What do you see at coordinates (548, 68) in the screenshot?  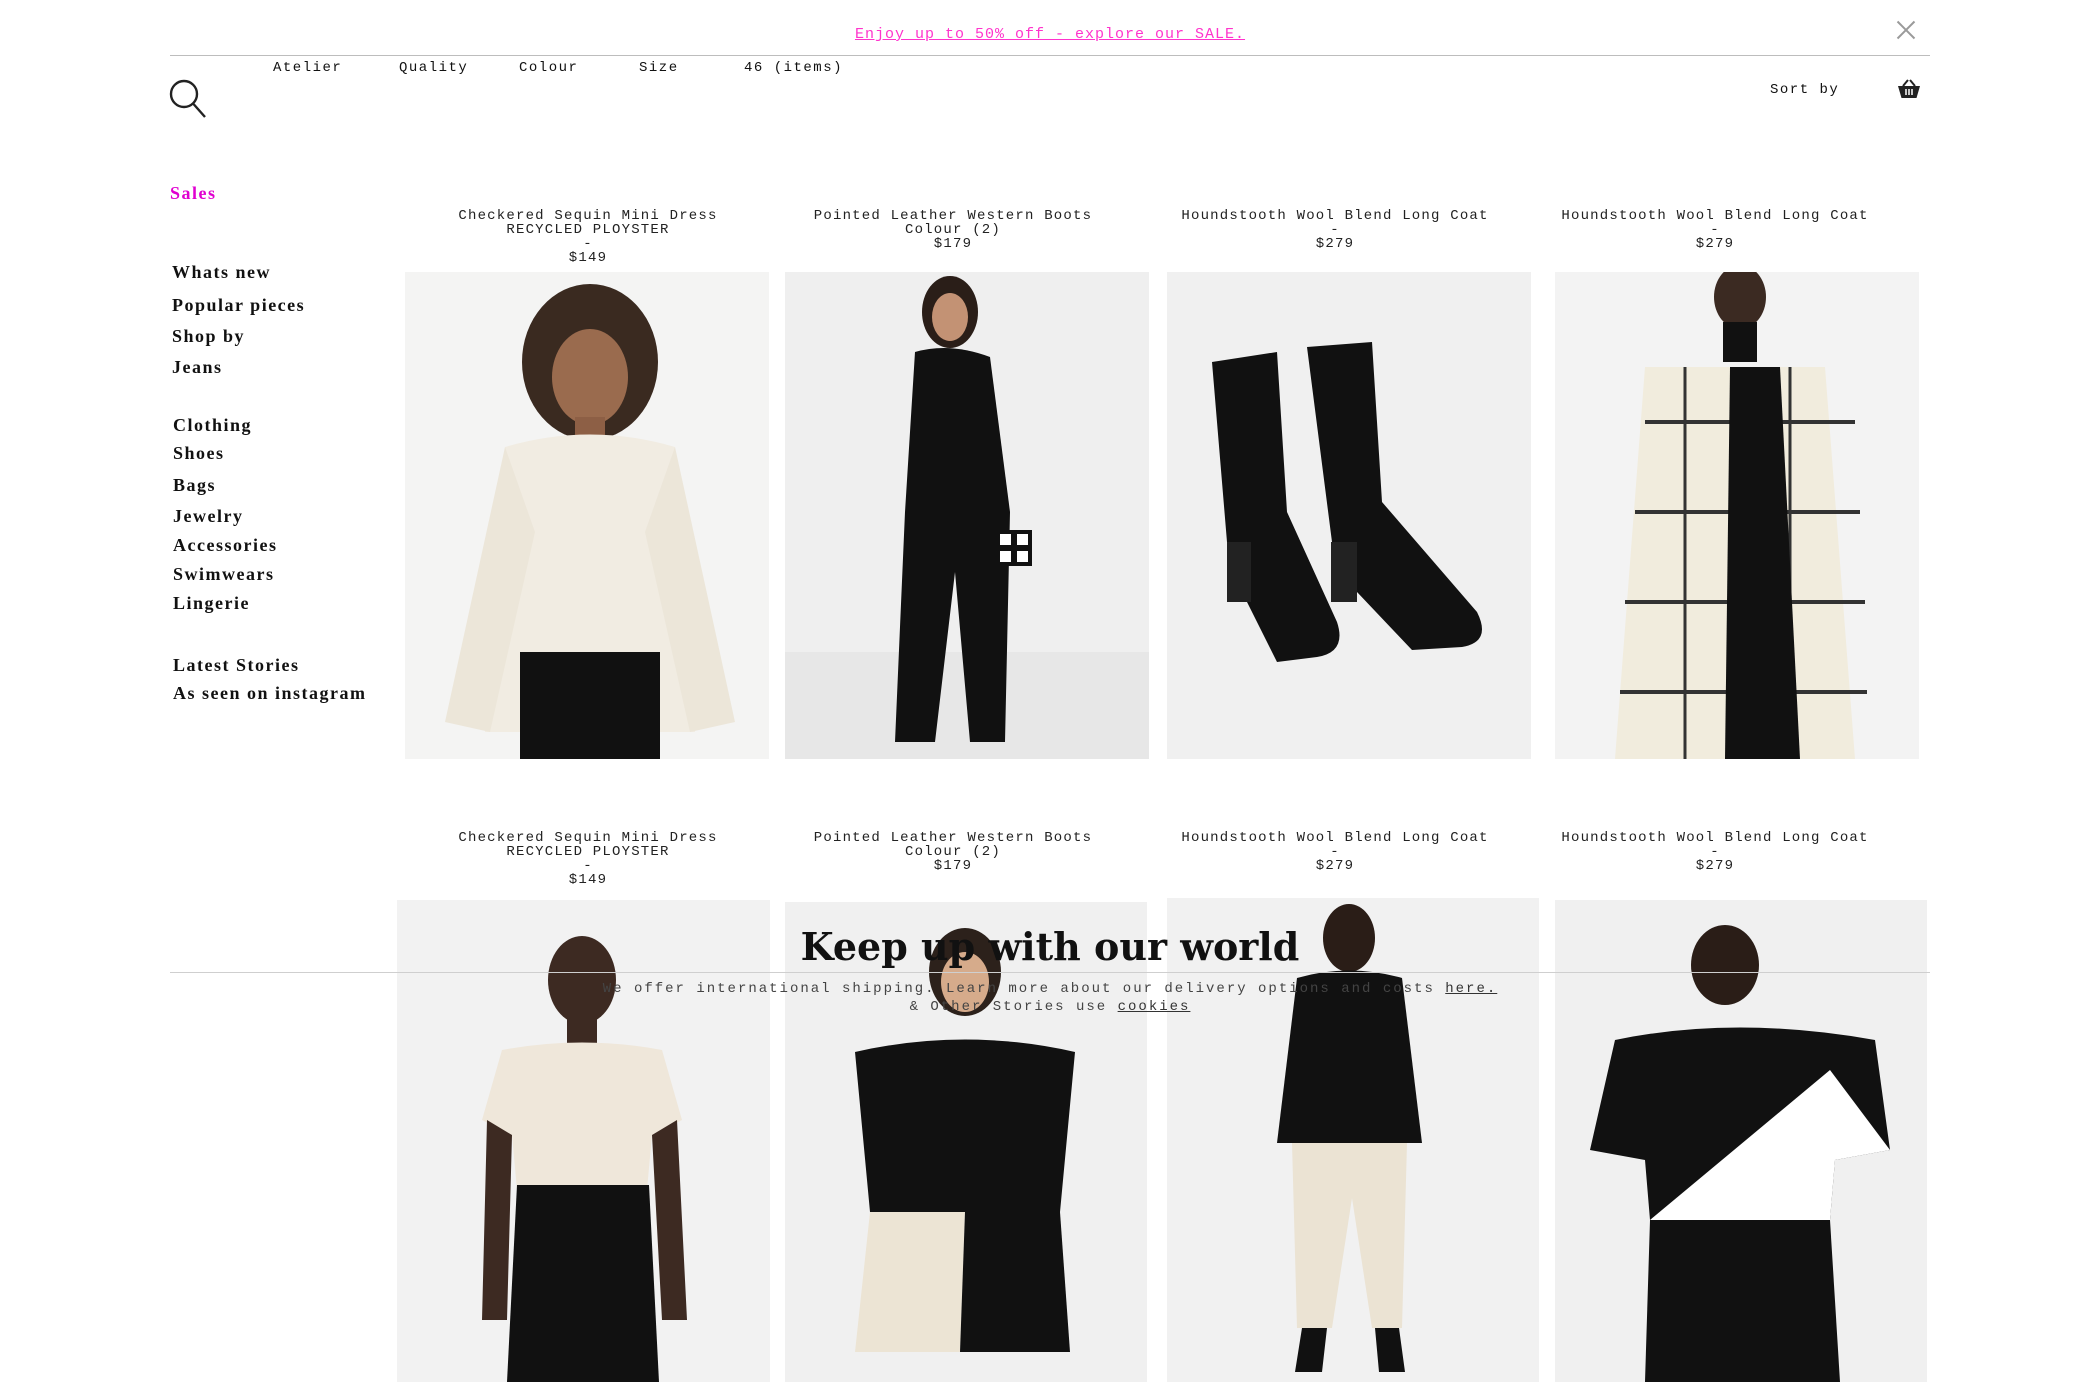 I see `filter-colour: Colour` at bounding box center [548, 68].